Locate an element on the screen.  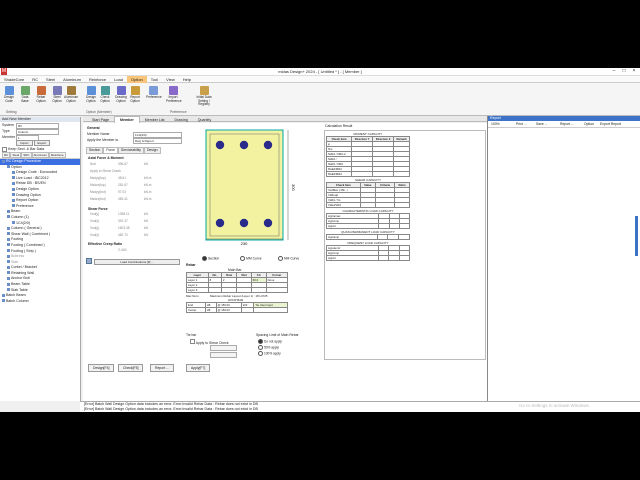
force-row: Vsd(y) 1398.11 kN is located at coordinates (134, 215).